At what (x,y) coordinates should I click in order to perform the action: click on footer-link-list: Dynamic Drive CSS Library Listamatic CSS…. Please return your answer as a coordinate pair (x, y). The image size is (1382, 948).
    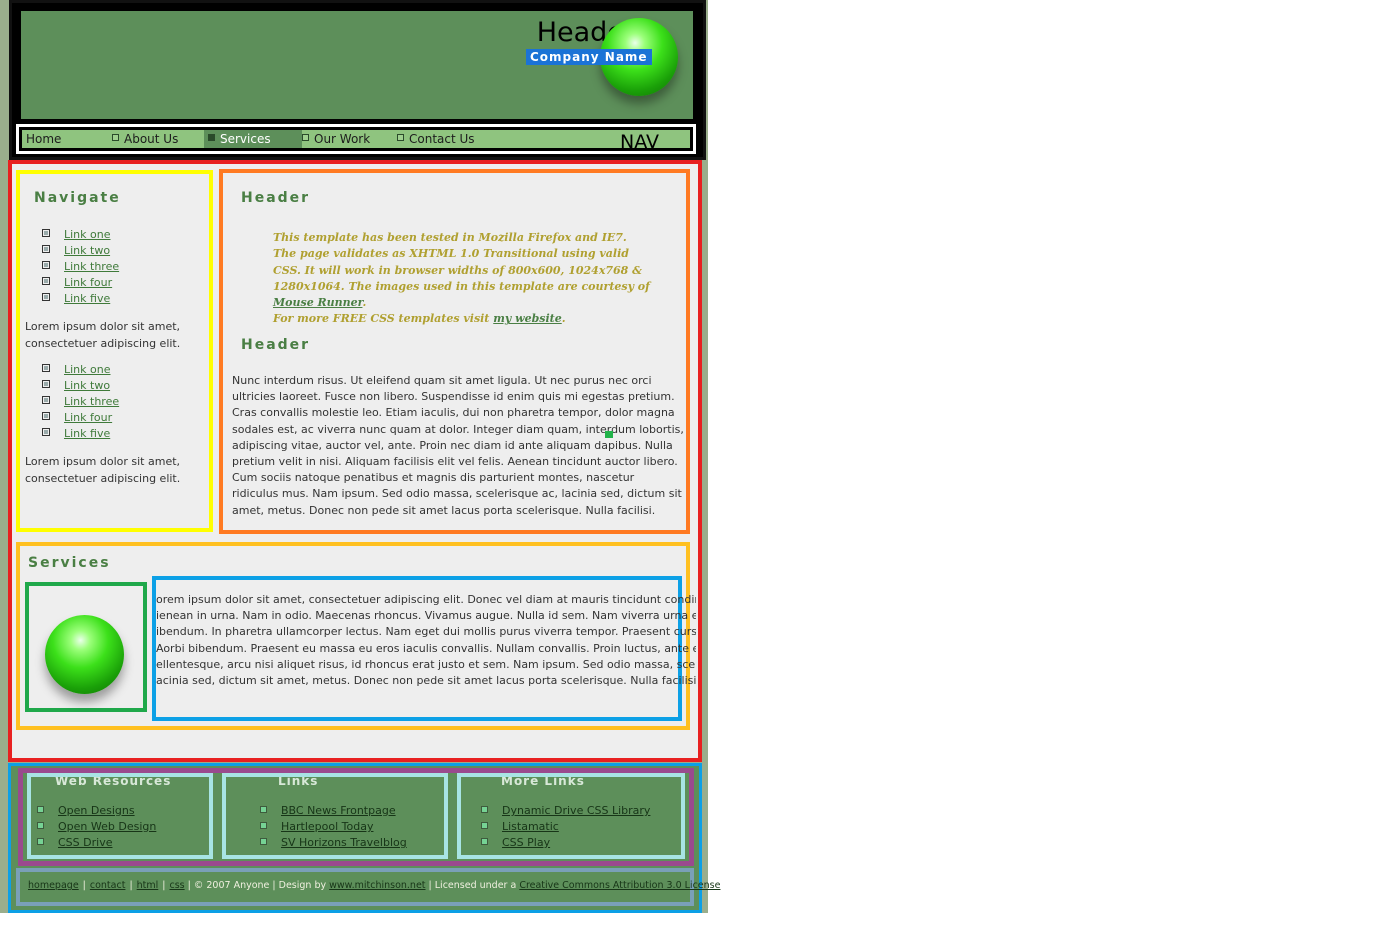
    Looking at the image, I should click on (565, 827).